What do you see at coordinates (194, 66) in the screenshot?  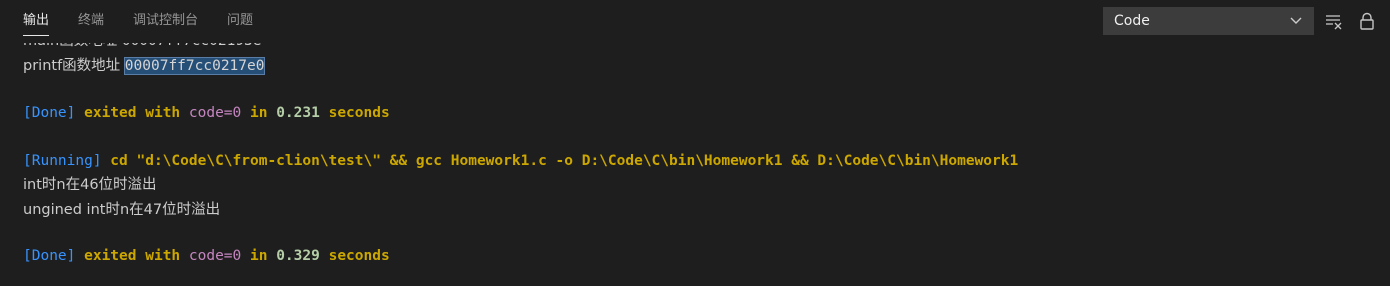 I see `selected-text: 00007ff7cc0217e0` at bounding box center [194, 66].